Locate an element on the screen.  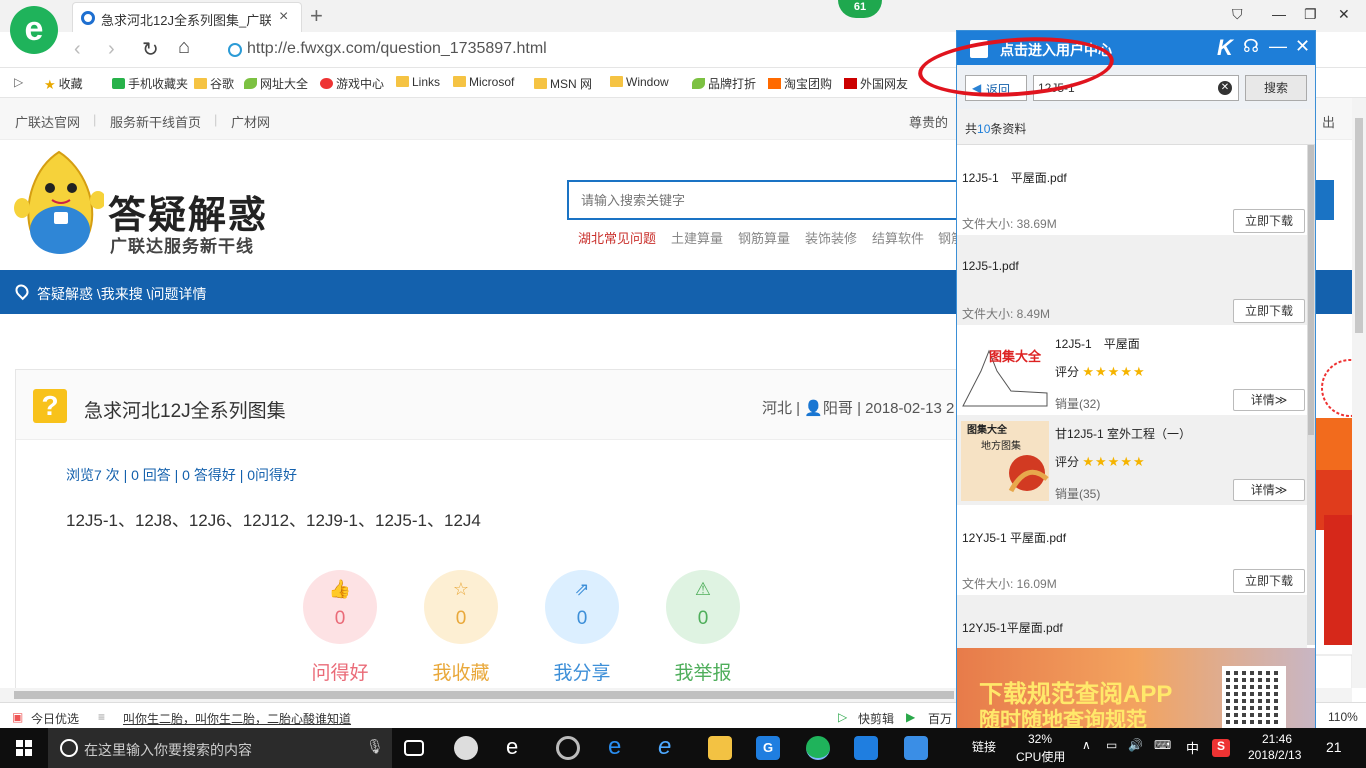
page-vertical-scrollbar is located at coordinates (1359, 393).